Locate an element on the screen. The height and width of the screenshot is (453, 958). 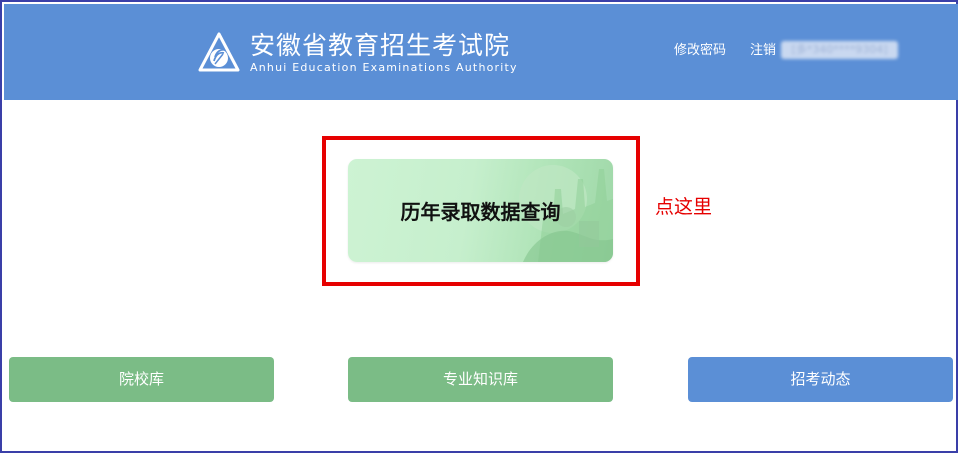
college-library-button: 院校库 is located at coordinates (141, 379).